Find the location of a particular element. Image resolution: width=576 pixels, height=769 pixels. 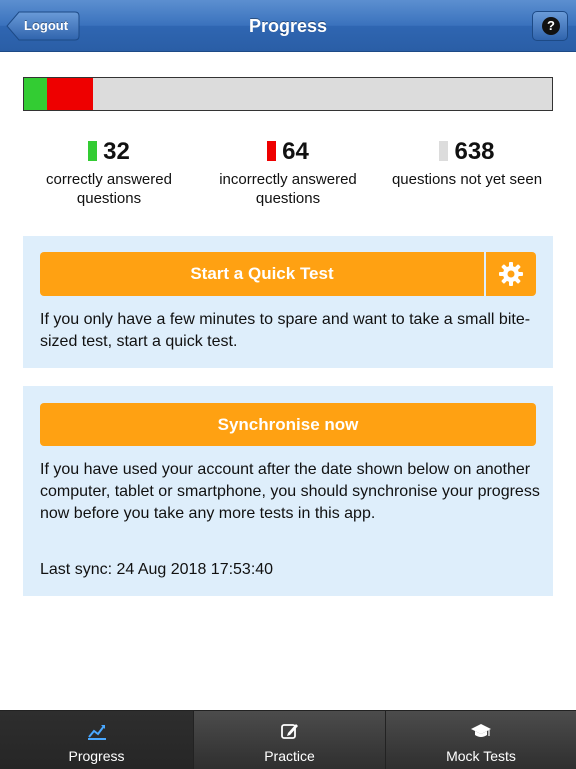

incorrect-swatch is located at coordinates (272, 151).